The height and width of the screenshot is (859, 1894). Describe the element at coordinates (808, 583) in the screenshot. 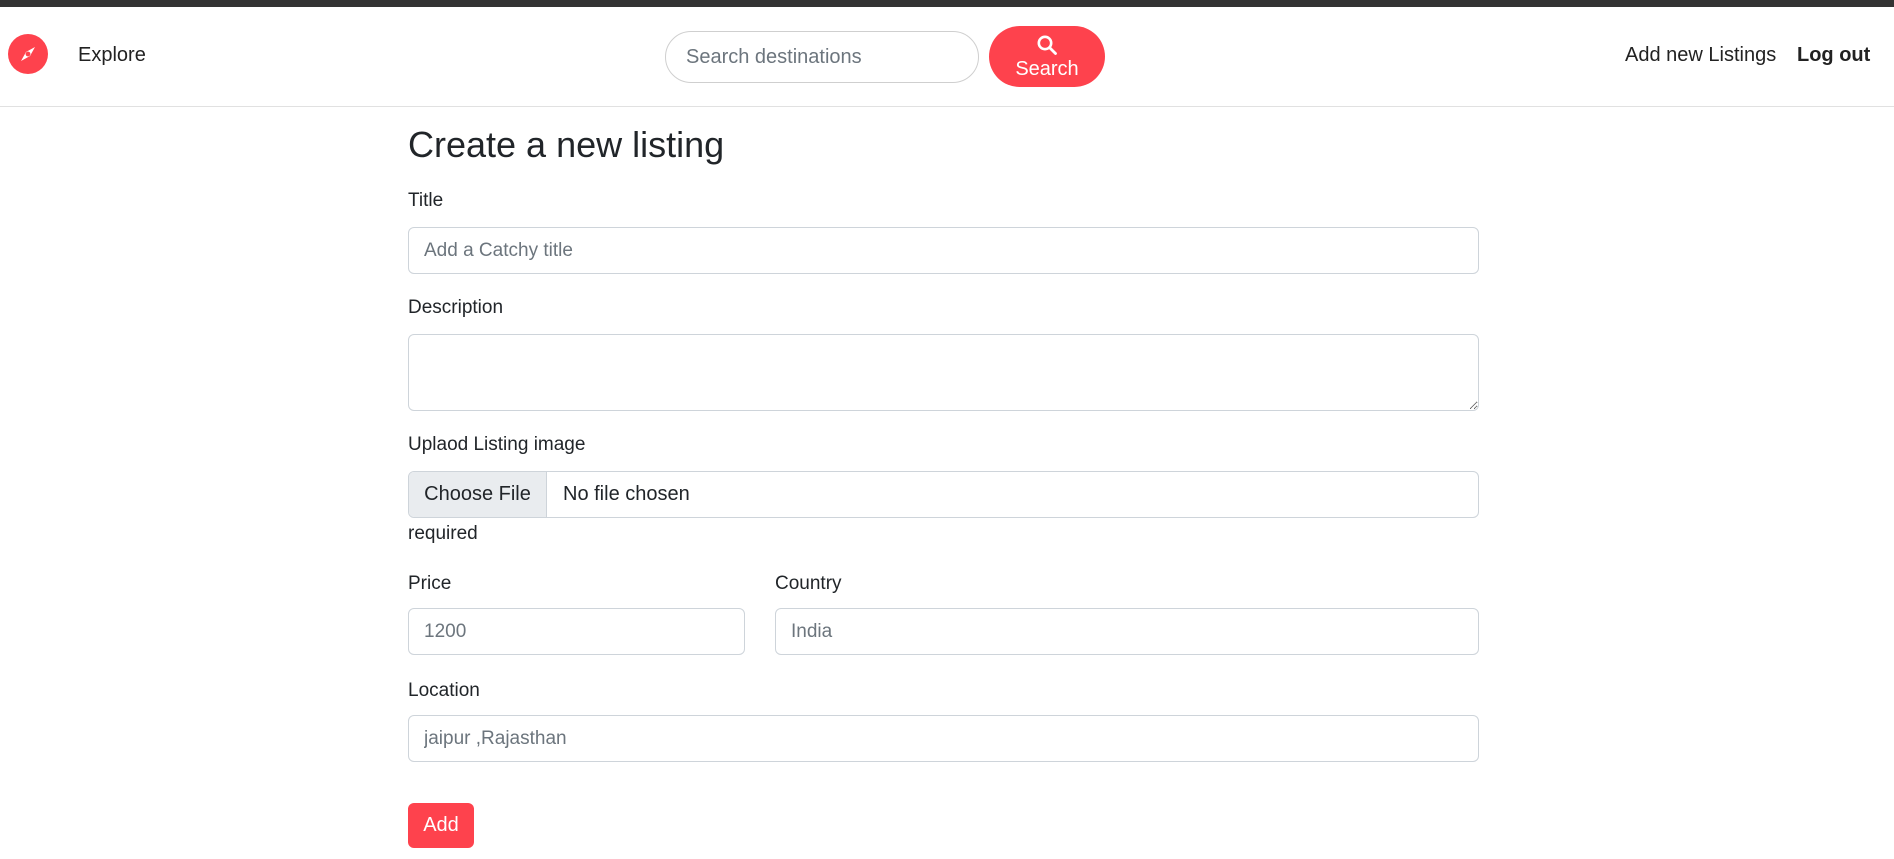

I see `country-label: Country` at that location.